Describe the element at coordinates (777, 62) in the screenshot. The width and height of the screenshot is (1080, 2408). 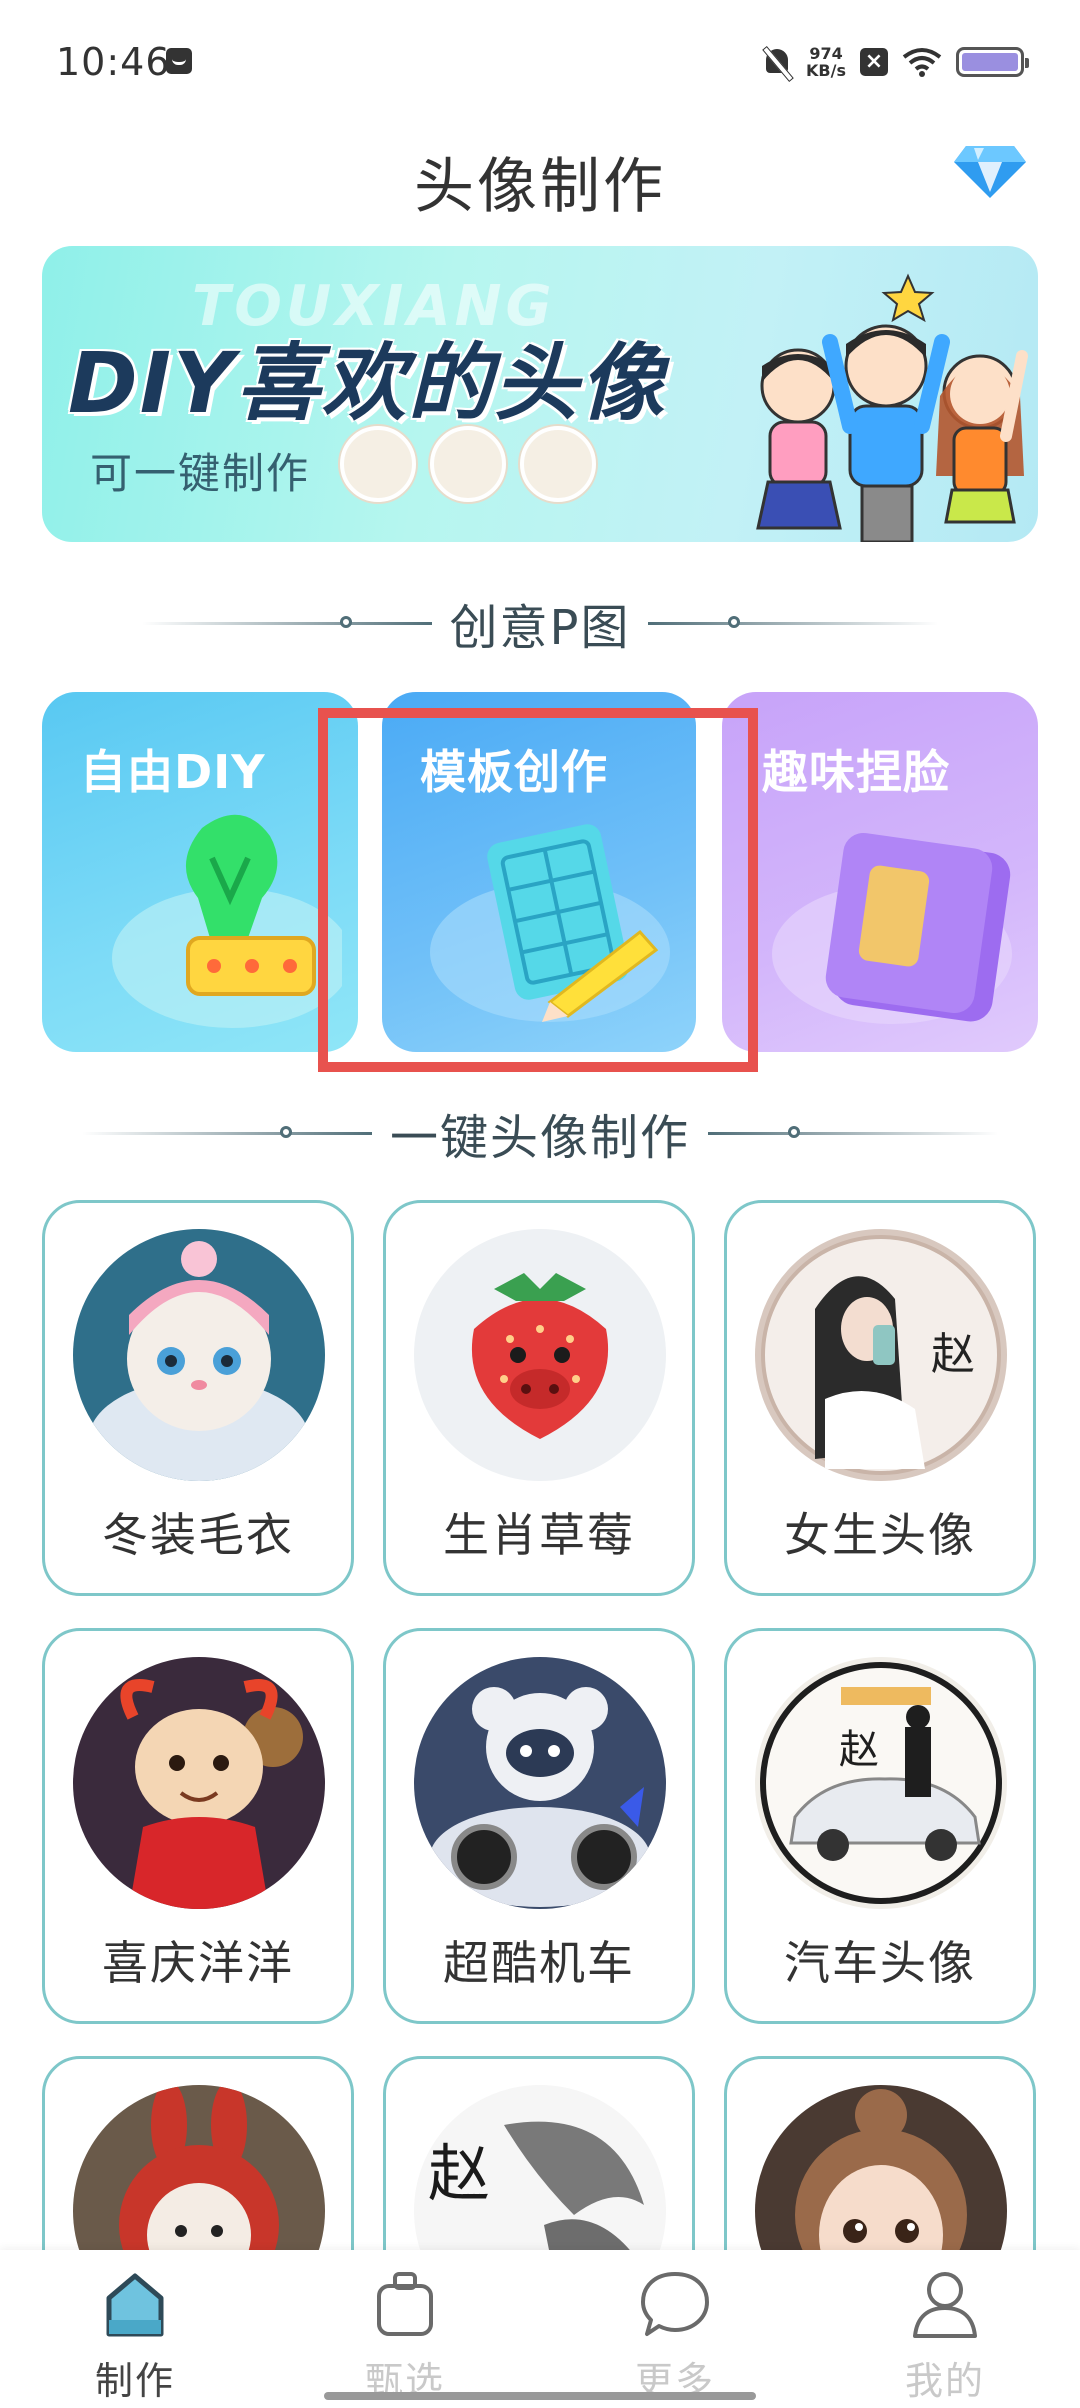
I see `mute-icon` at that location.